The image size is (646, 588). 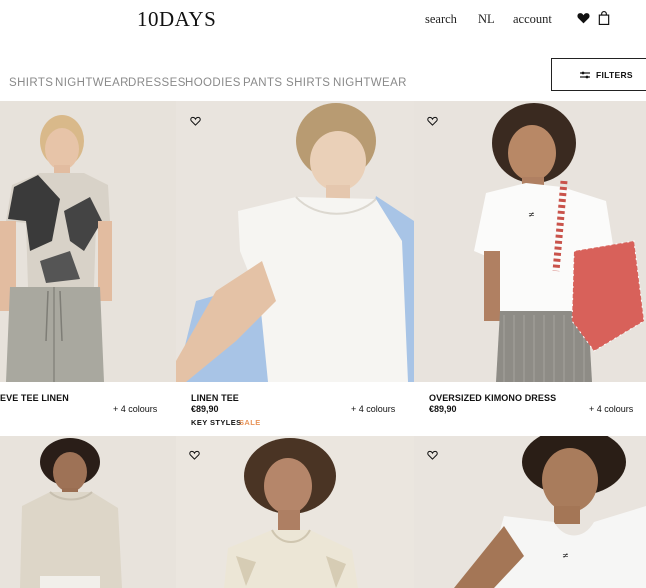 I want to click on model-photo-knit-top, so click(x=295, y=512).